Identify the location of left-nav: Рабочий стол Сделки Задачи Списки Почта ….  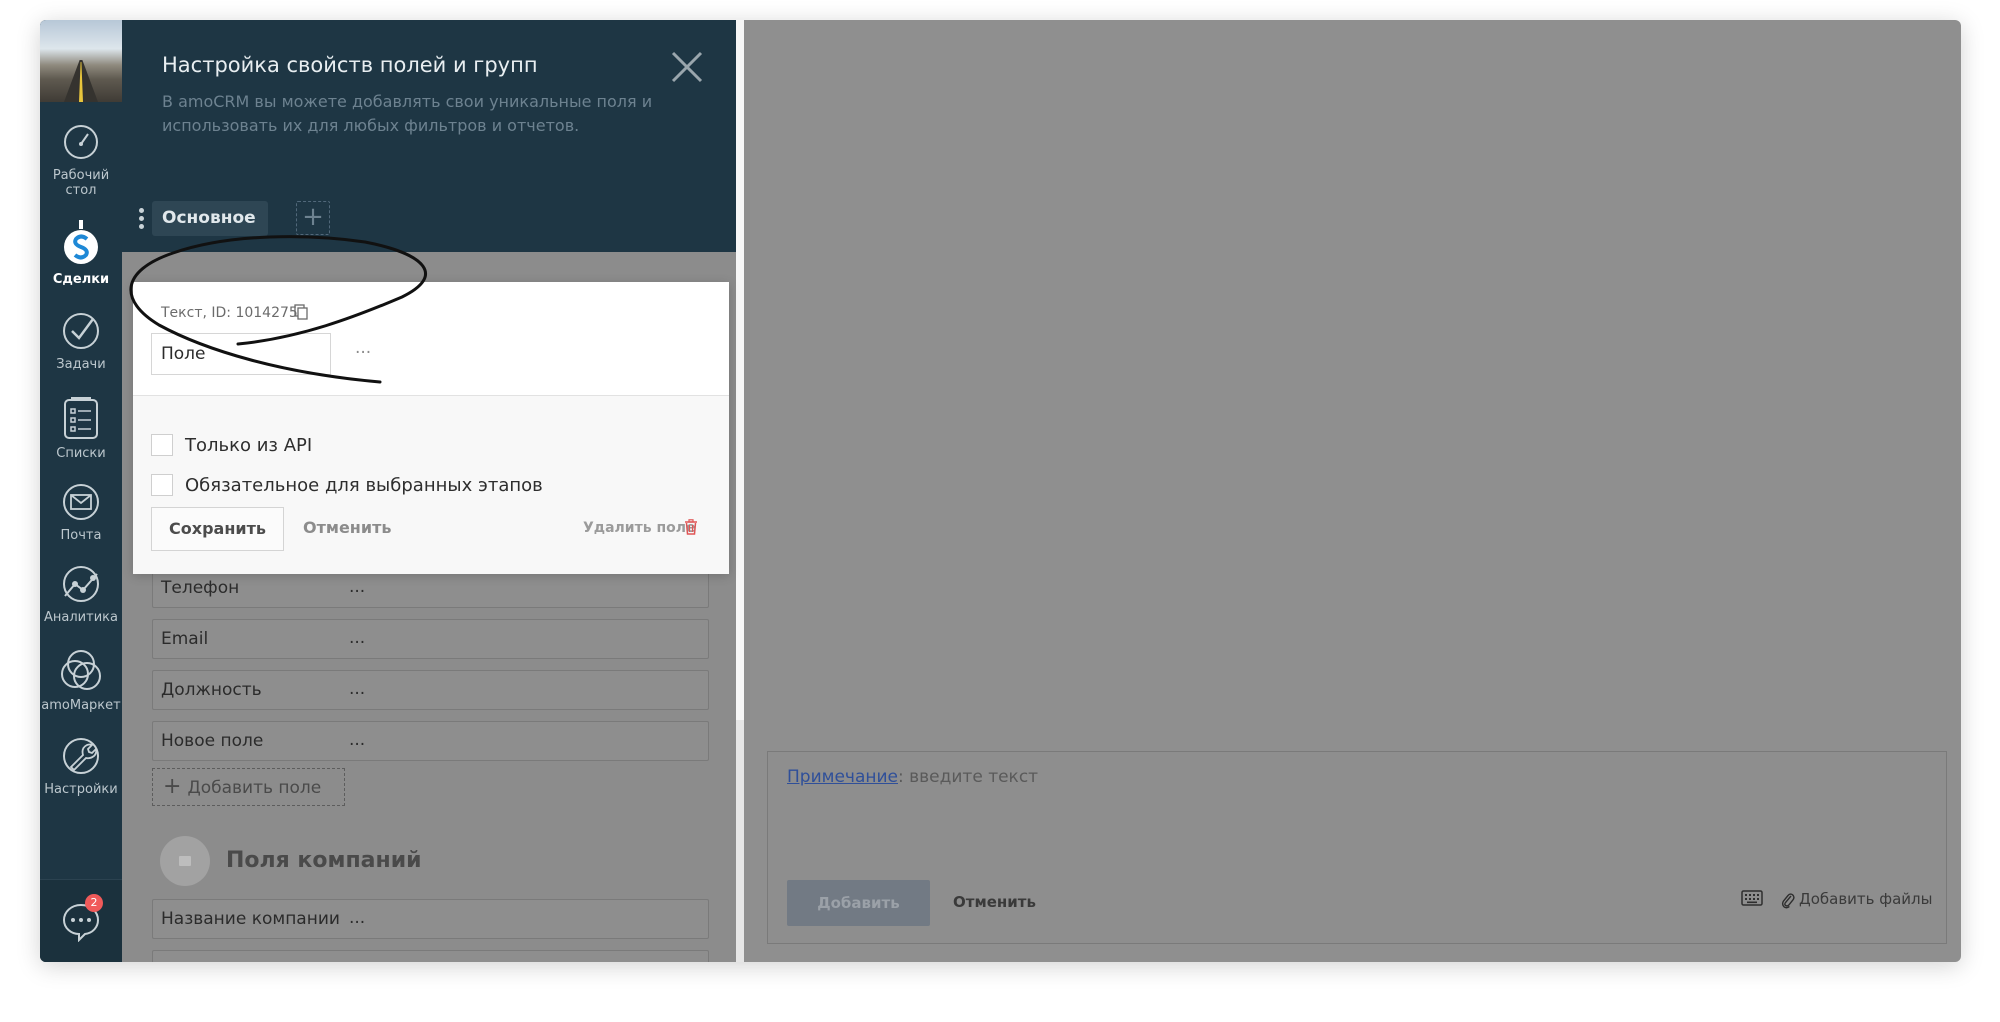
(81, 491).